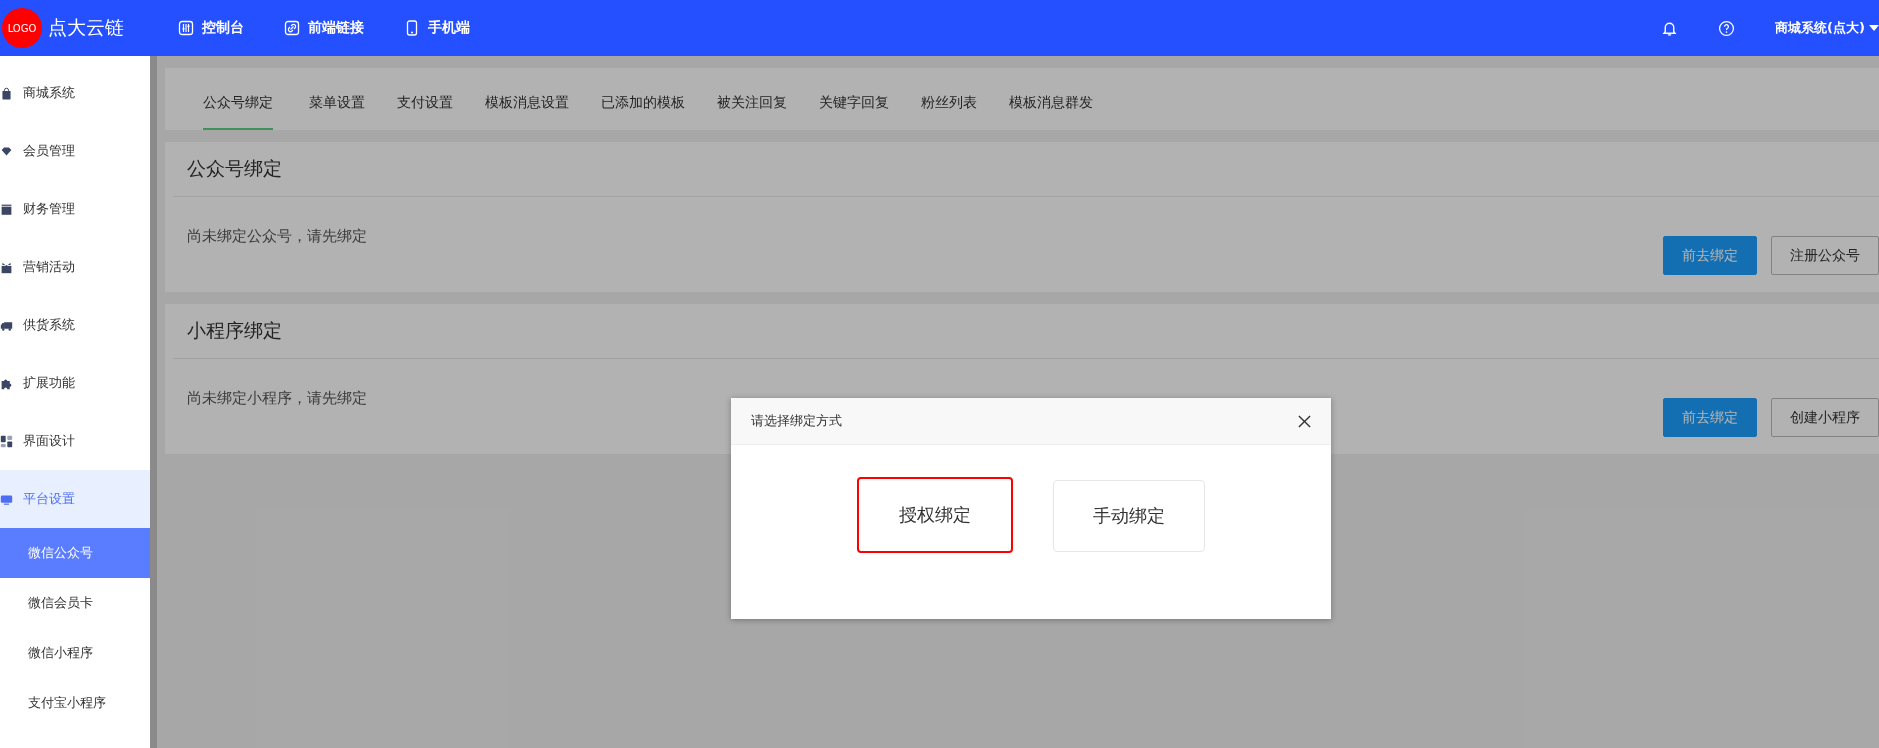 The image size is (1879, 748). I want to click on tab: 菜单设置, so click(337, 104).